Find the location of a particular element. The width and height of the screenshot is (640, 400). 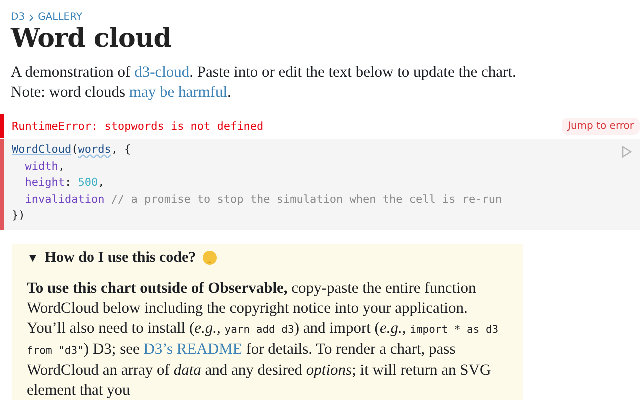

code-line: height: 500, is located at coordinates (64, 183).